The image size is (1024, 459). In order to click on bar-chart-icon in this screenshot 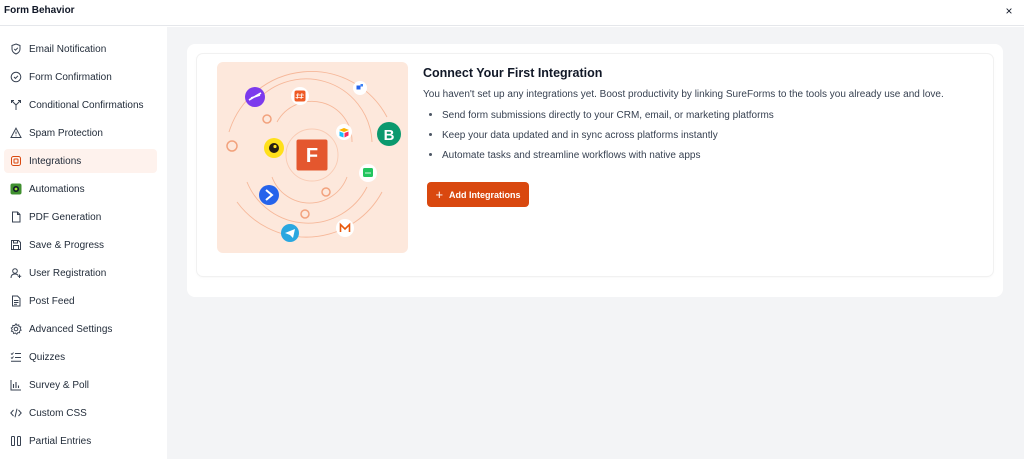, I will do `click(16, 385)`.